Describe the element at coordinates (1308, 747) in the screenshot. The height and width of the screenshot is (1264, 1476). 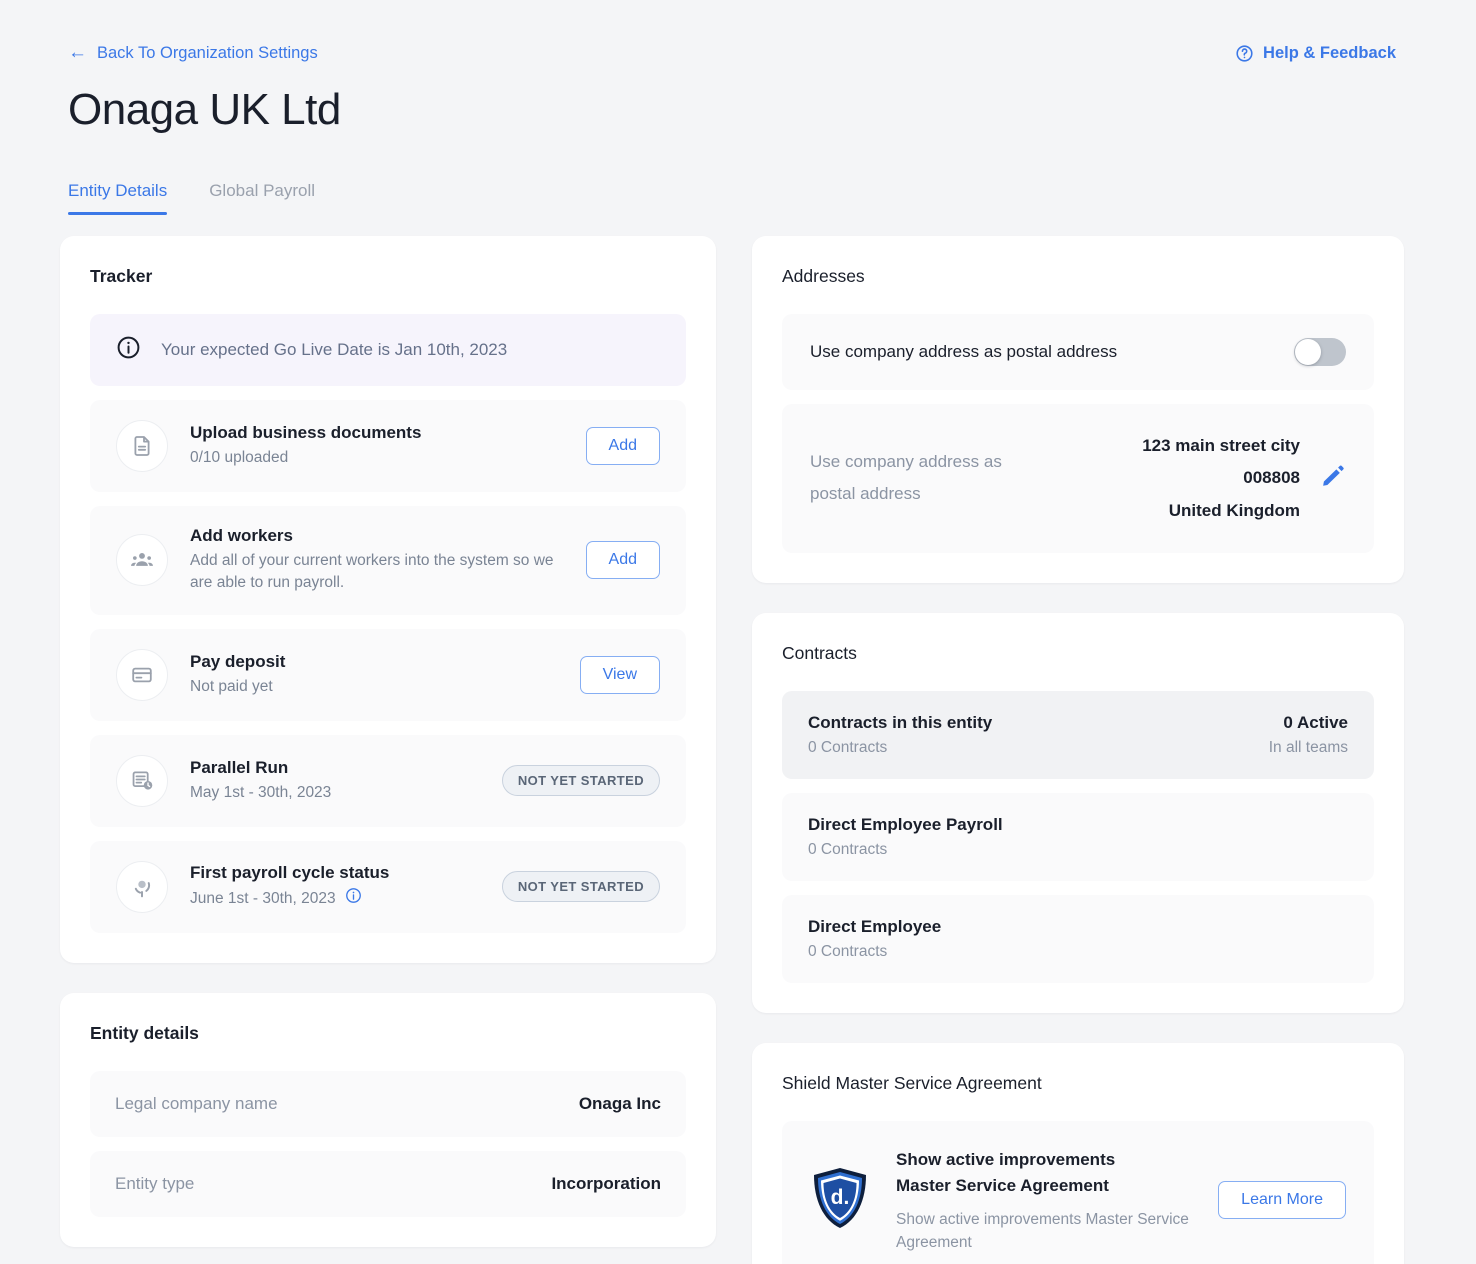
I see `contract-row-sub-right: In all teams` at that location.